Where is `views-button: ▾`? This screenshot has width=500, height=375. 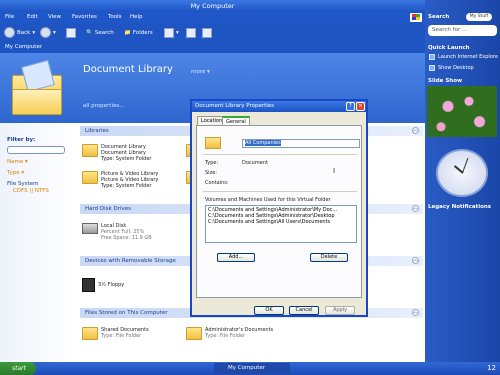
views-button: ▾ is located at coordinates (171, 32).